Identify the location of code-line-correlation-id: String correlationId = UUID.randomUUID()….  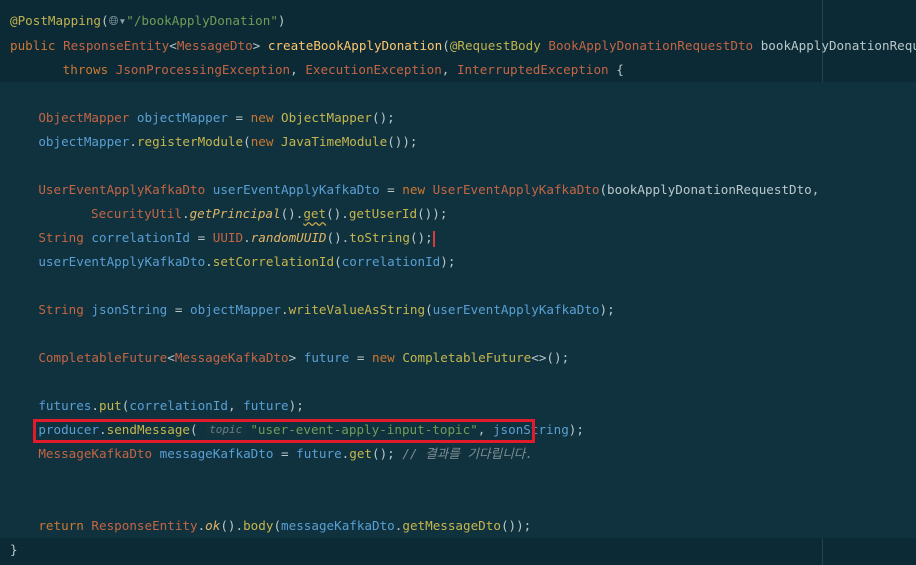
(458, 238).